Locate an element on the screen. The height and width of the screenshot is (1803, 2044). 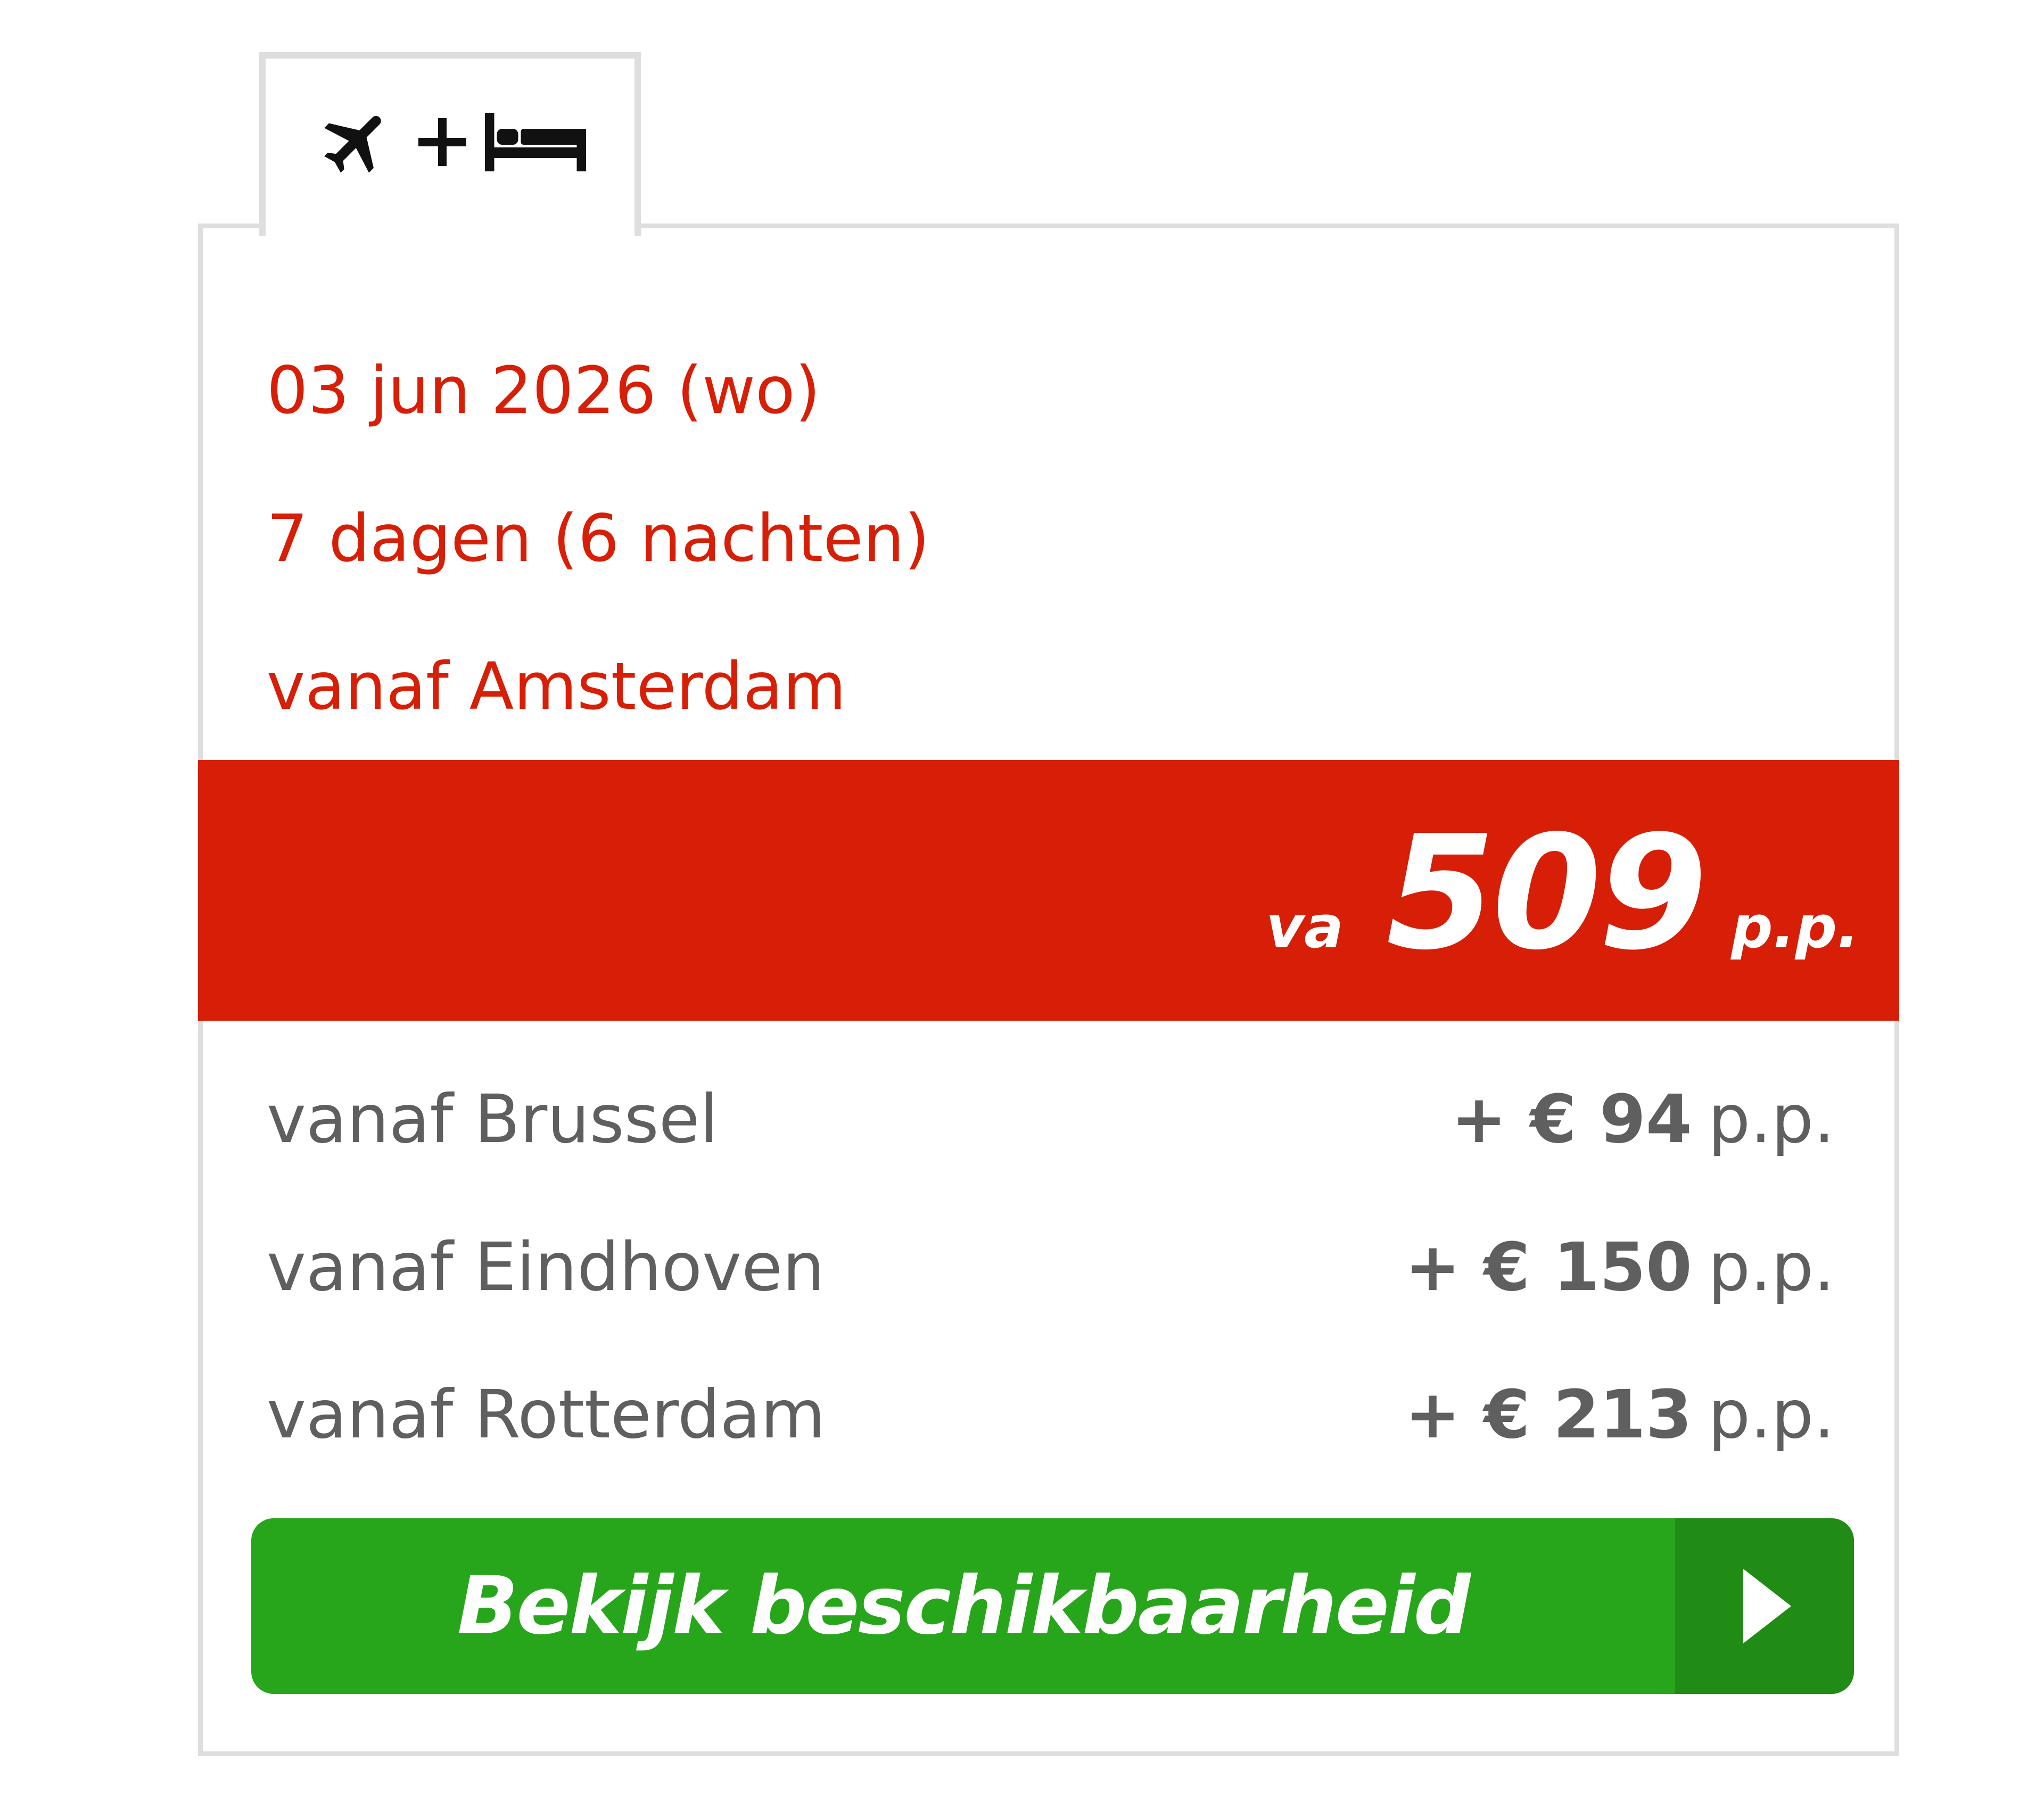
bed-icon is located at coordinates (535, 141).